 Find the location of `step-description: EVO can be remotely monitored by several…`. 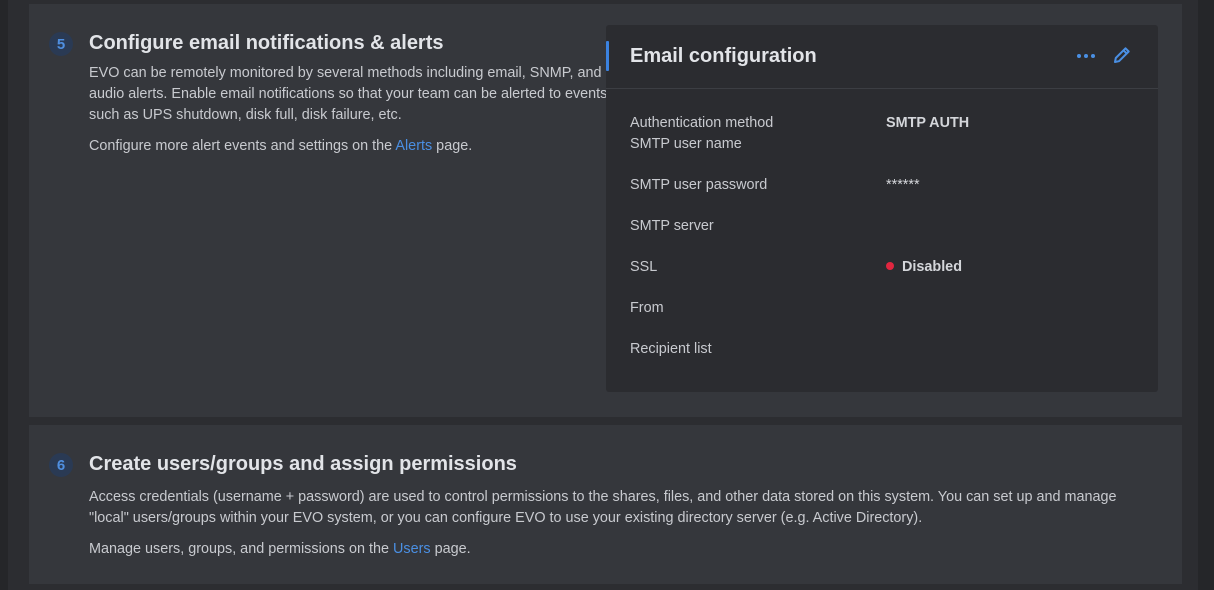

step-description: EVO can be remotely monitored by several… is located at coordinates (348, 94).